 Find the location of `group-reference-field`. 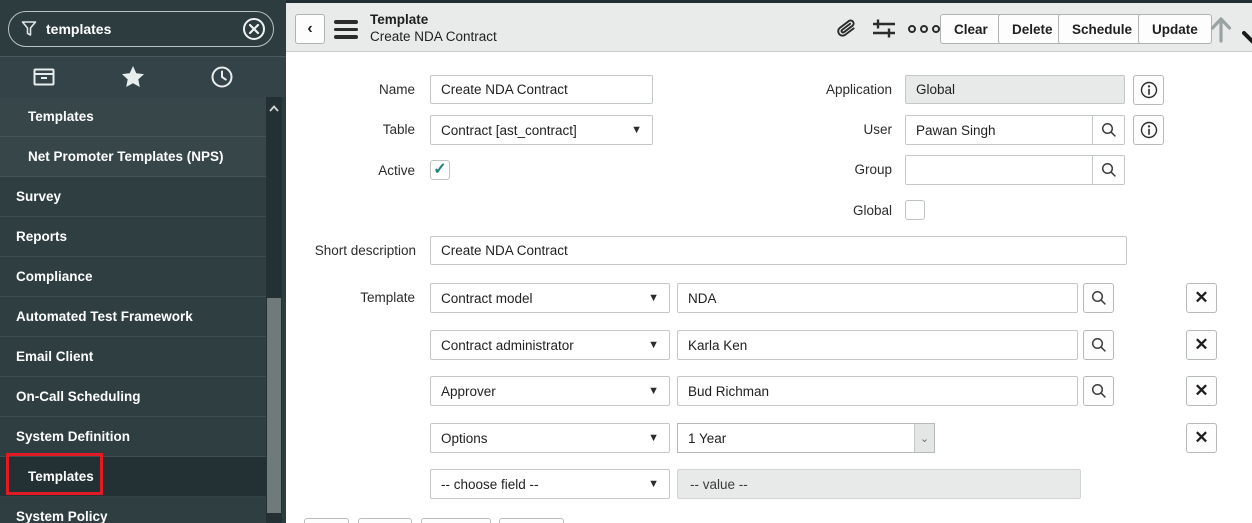

group-reference-field is located at coordinates (1015, 170).